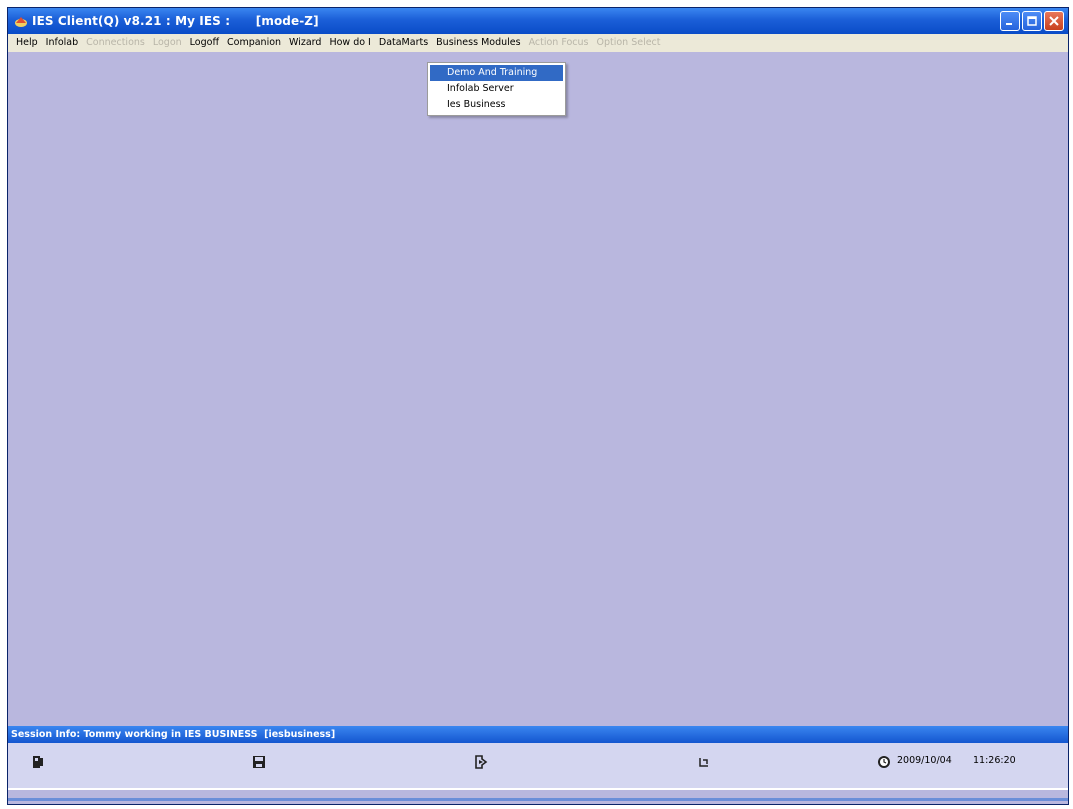 Image resolution: width=1073 pixels, height=809 pixels. I want to click on menu-companion: Companion, so click(254, 43).